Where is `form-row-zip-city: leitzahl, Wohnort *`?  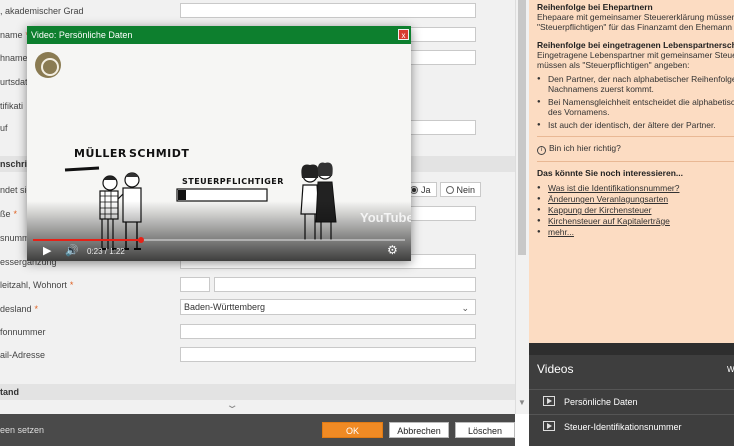
form-row-zip-city: leitzahl, Wohnort * is located at coordinates (257, 285).